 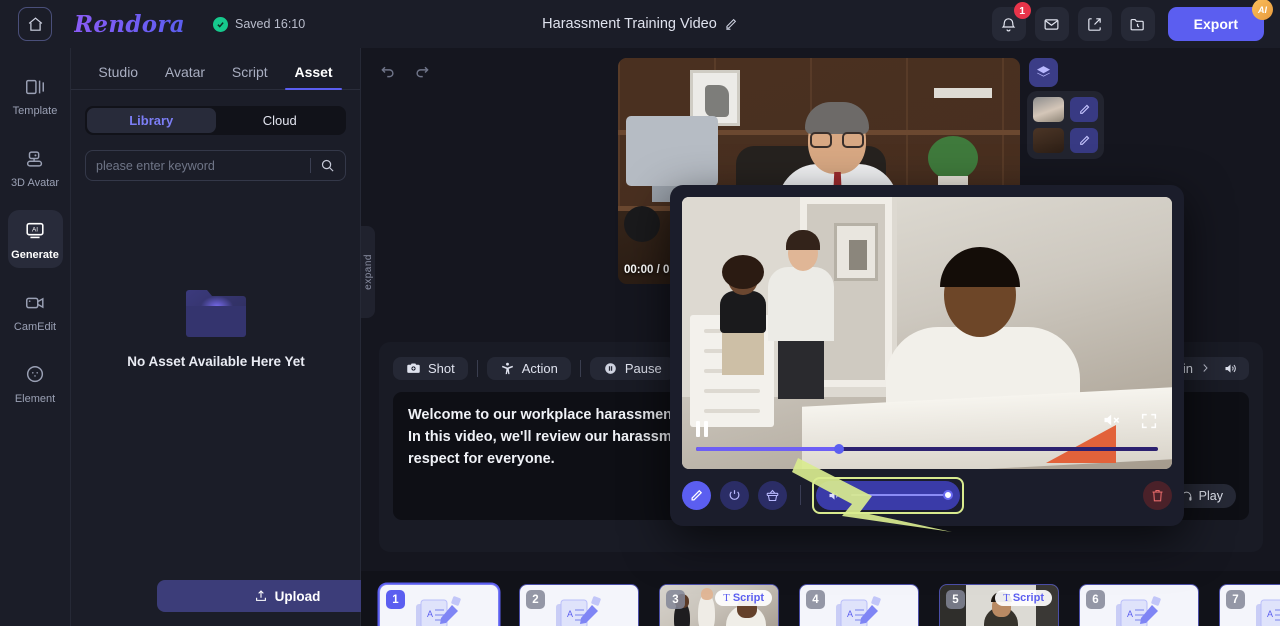 I want to click on regenerate-icon, so click(x=734, y=494).